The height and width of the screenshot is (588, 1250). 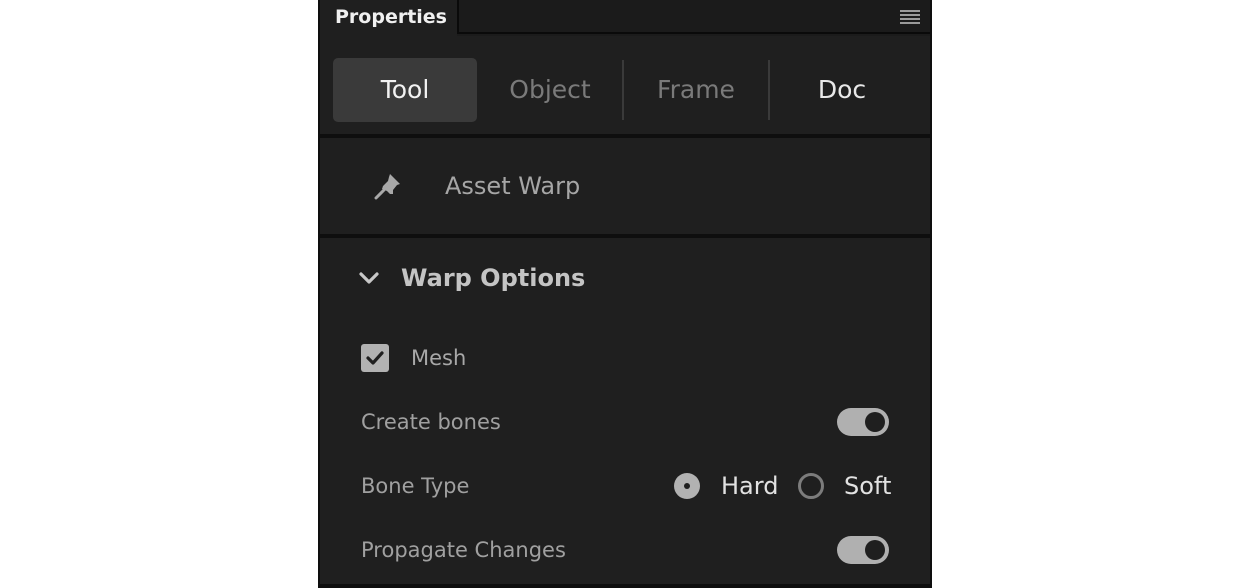 I want to click on pin-icon, so click(x=389, y=186).